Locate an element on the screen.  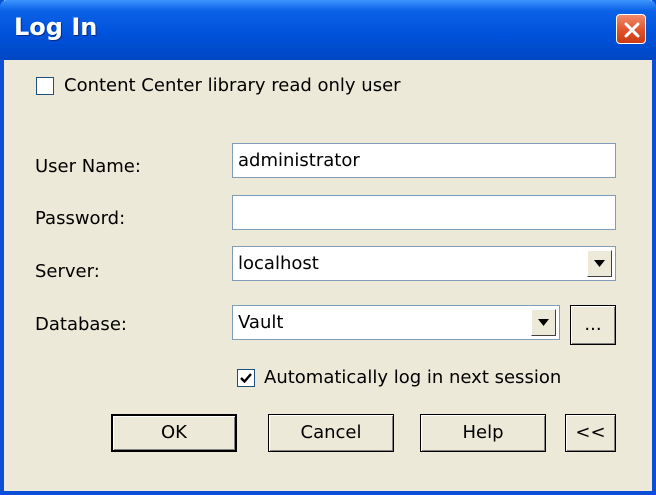
database-select: Vault is located at coordinates (396, 322).